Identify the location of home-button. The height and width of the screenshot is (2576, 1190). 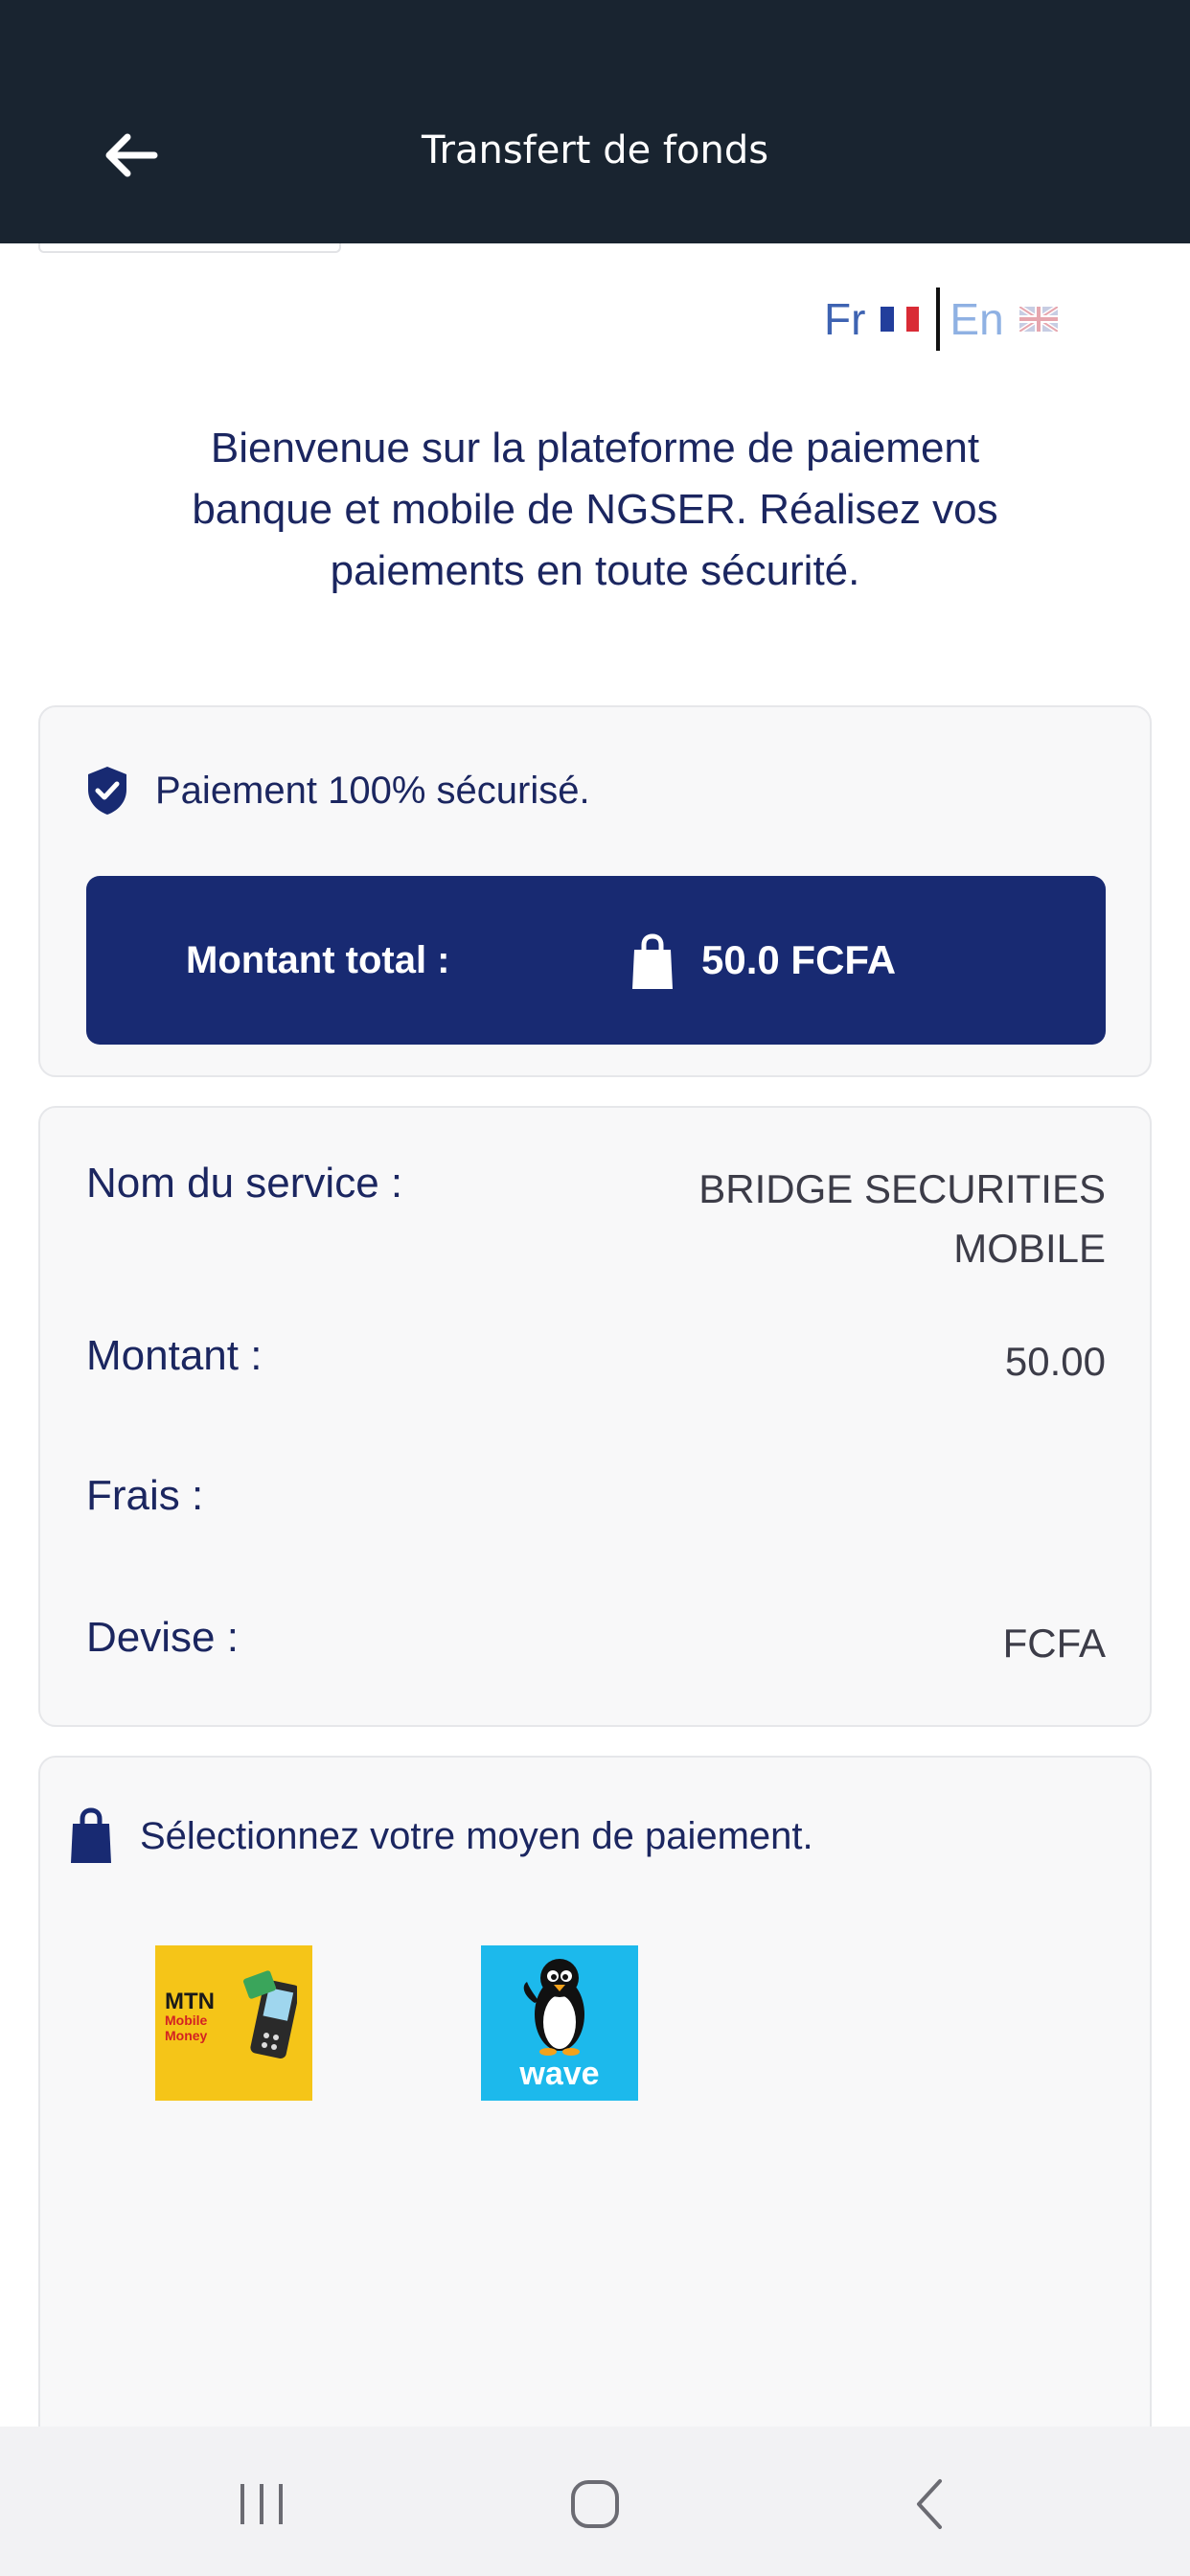
(595, 2504).